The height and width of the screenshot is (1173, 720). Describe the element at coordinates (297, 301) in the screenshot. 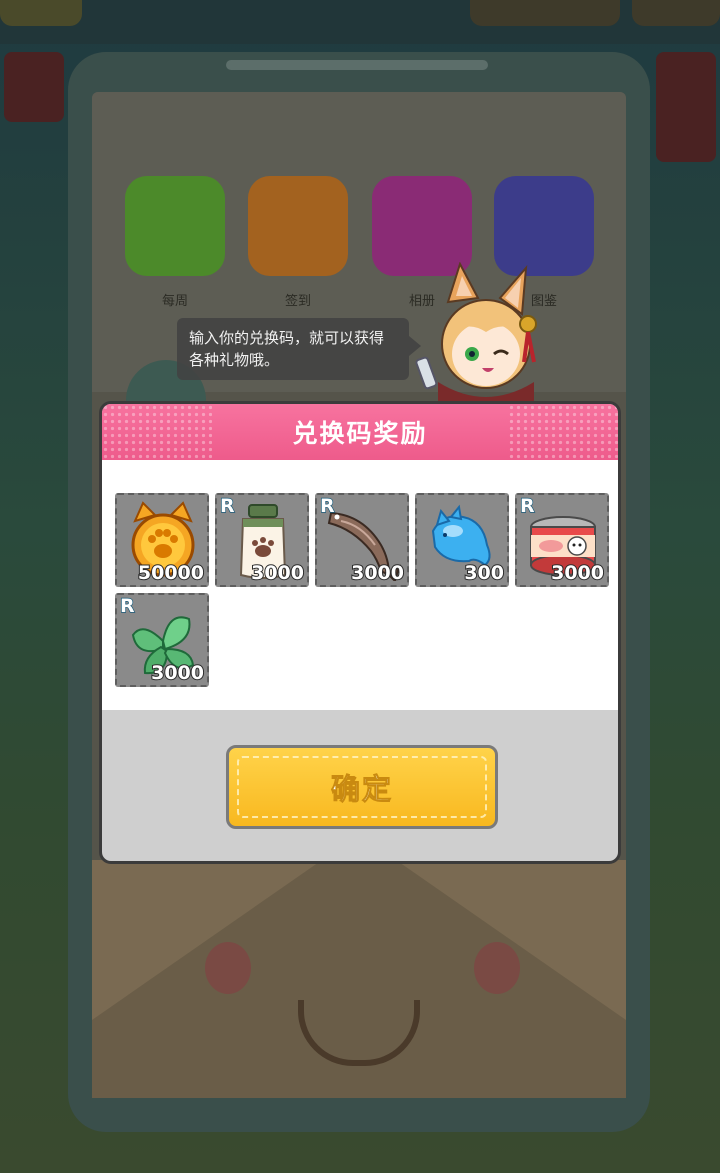

I see `app-label: 签到` at that location.